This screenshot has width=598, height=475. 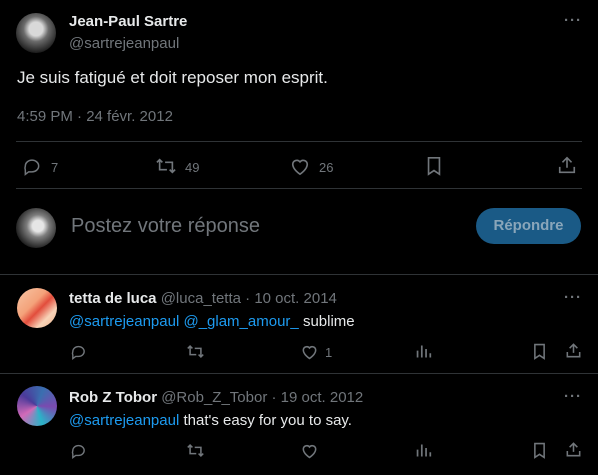 What do you see at coordinates (528, 226) in the screenshot?
I see `reply-button: Répondre` at bounding box center [528, 226].